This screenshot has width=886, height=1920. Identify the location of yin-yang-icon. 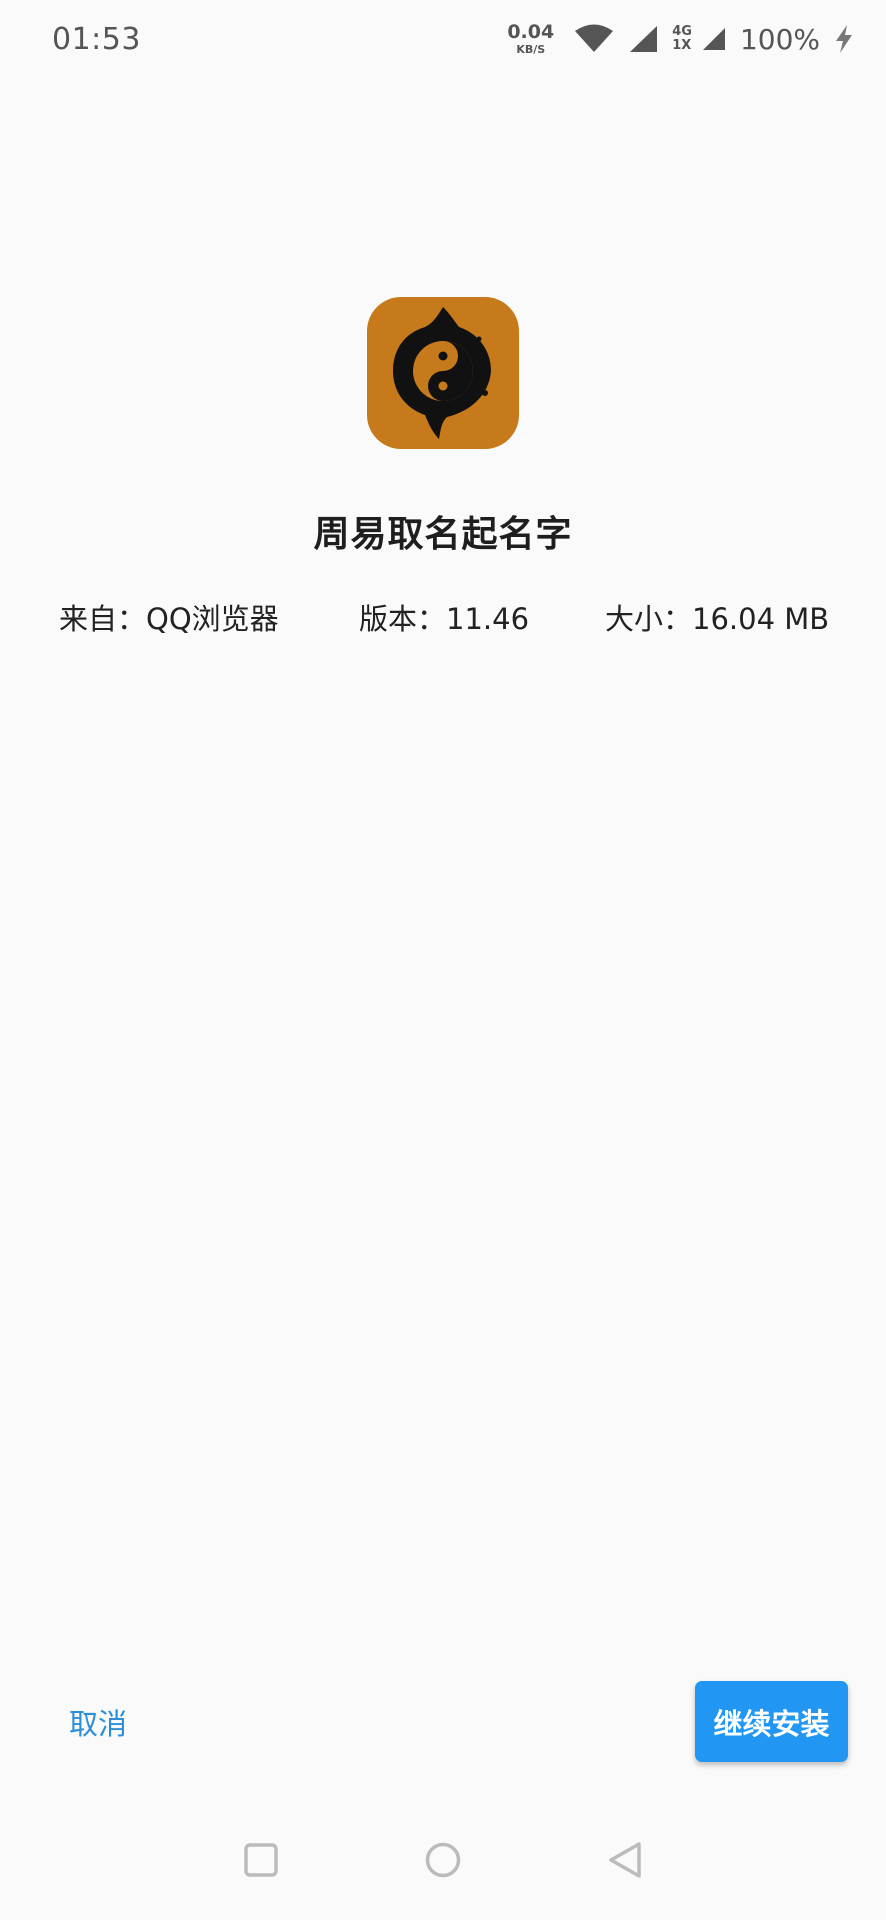
(442, 373).